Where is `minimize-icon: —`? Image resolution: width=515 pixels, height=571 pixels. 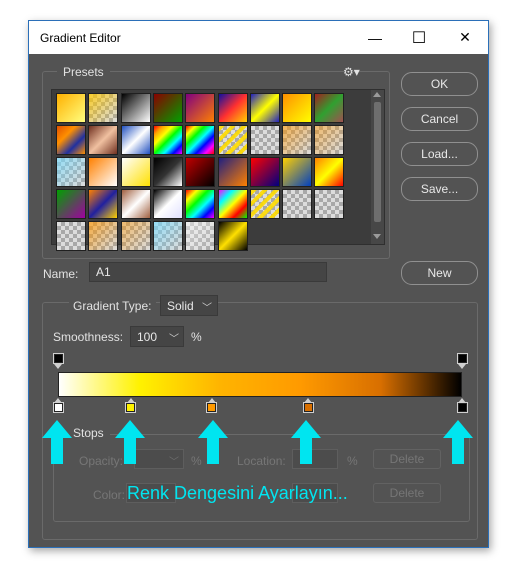
minimize-icon: — is located at coordinates (375, 37).